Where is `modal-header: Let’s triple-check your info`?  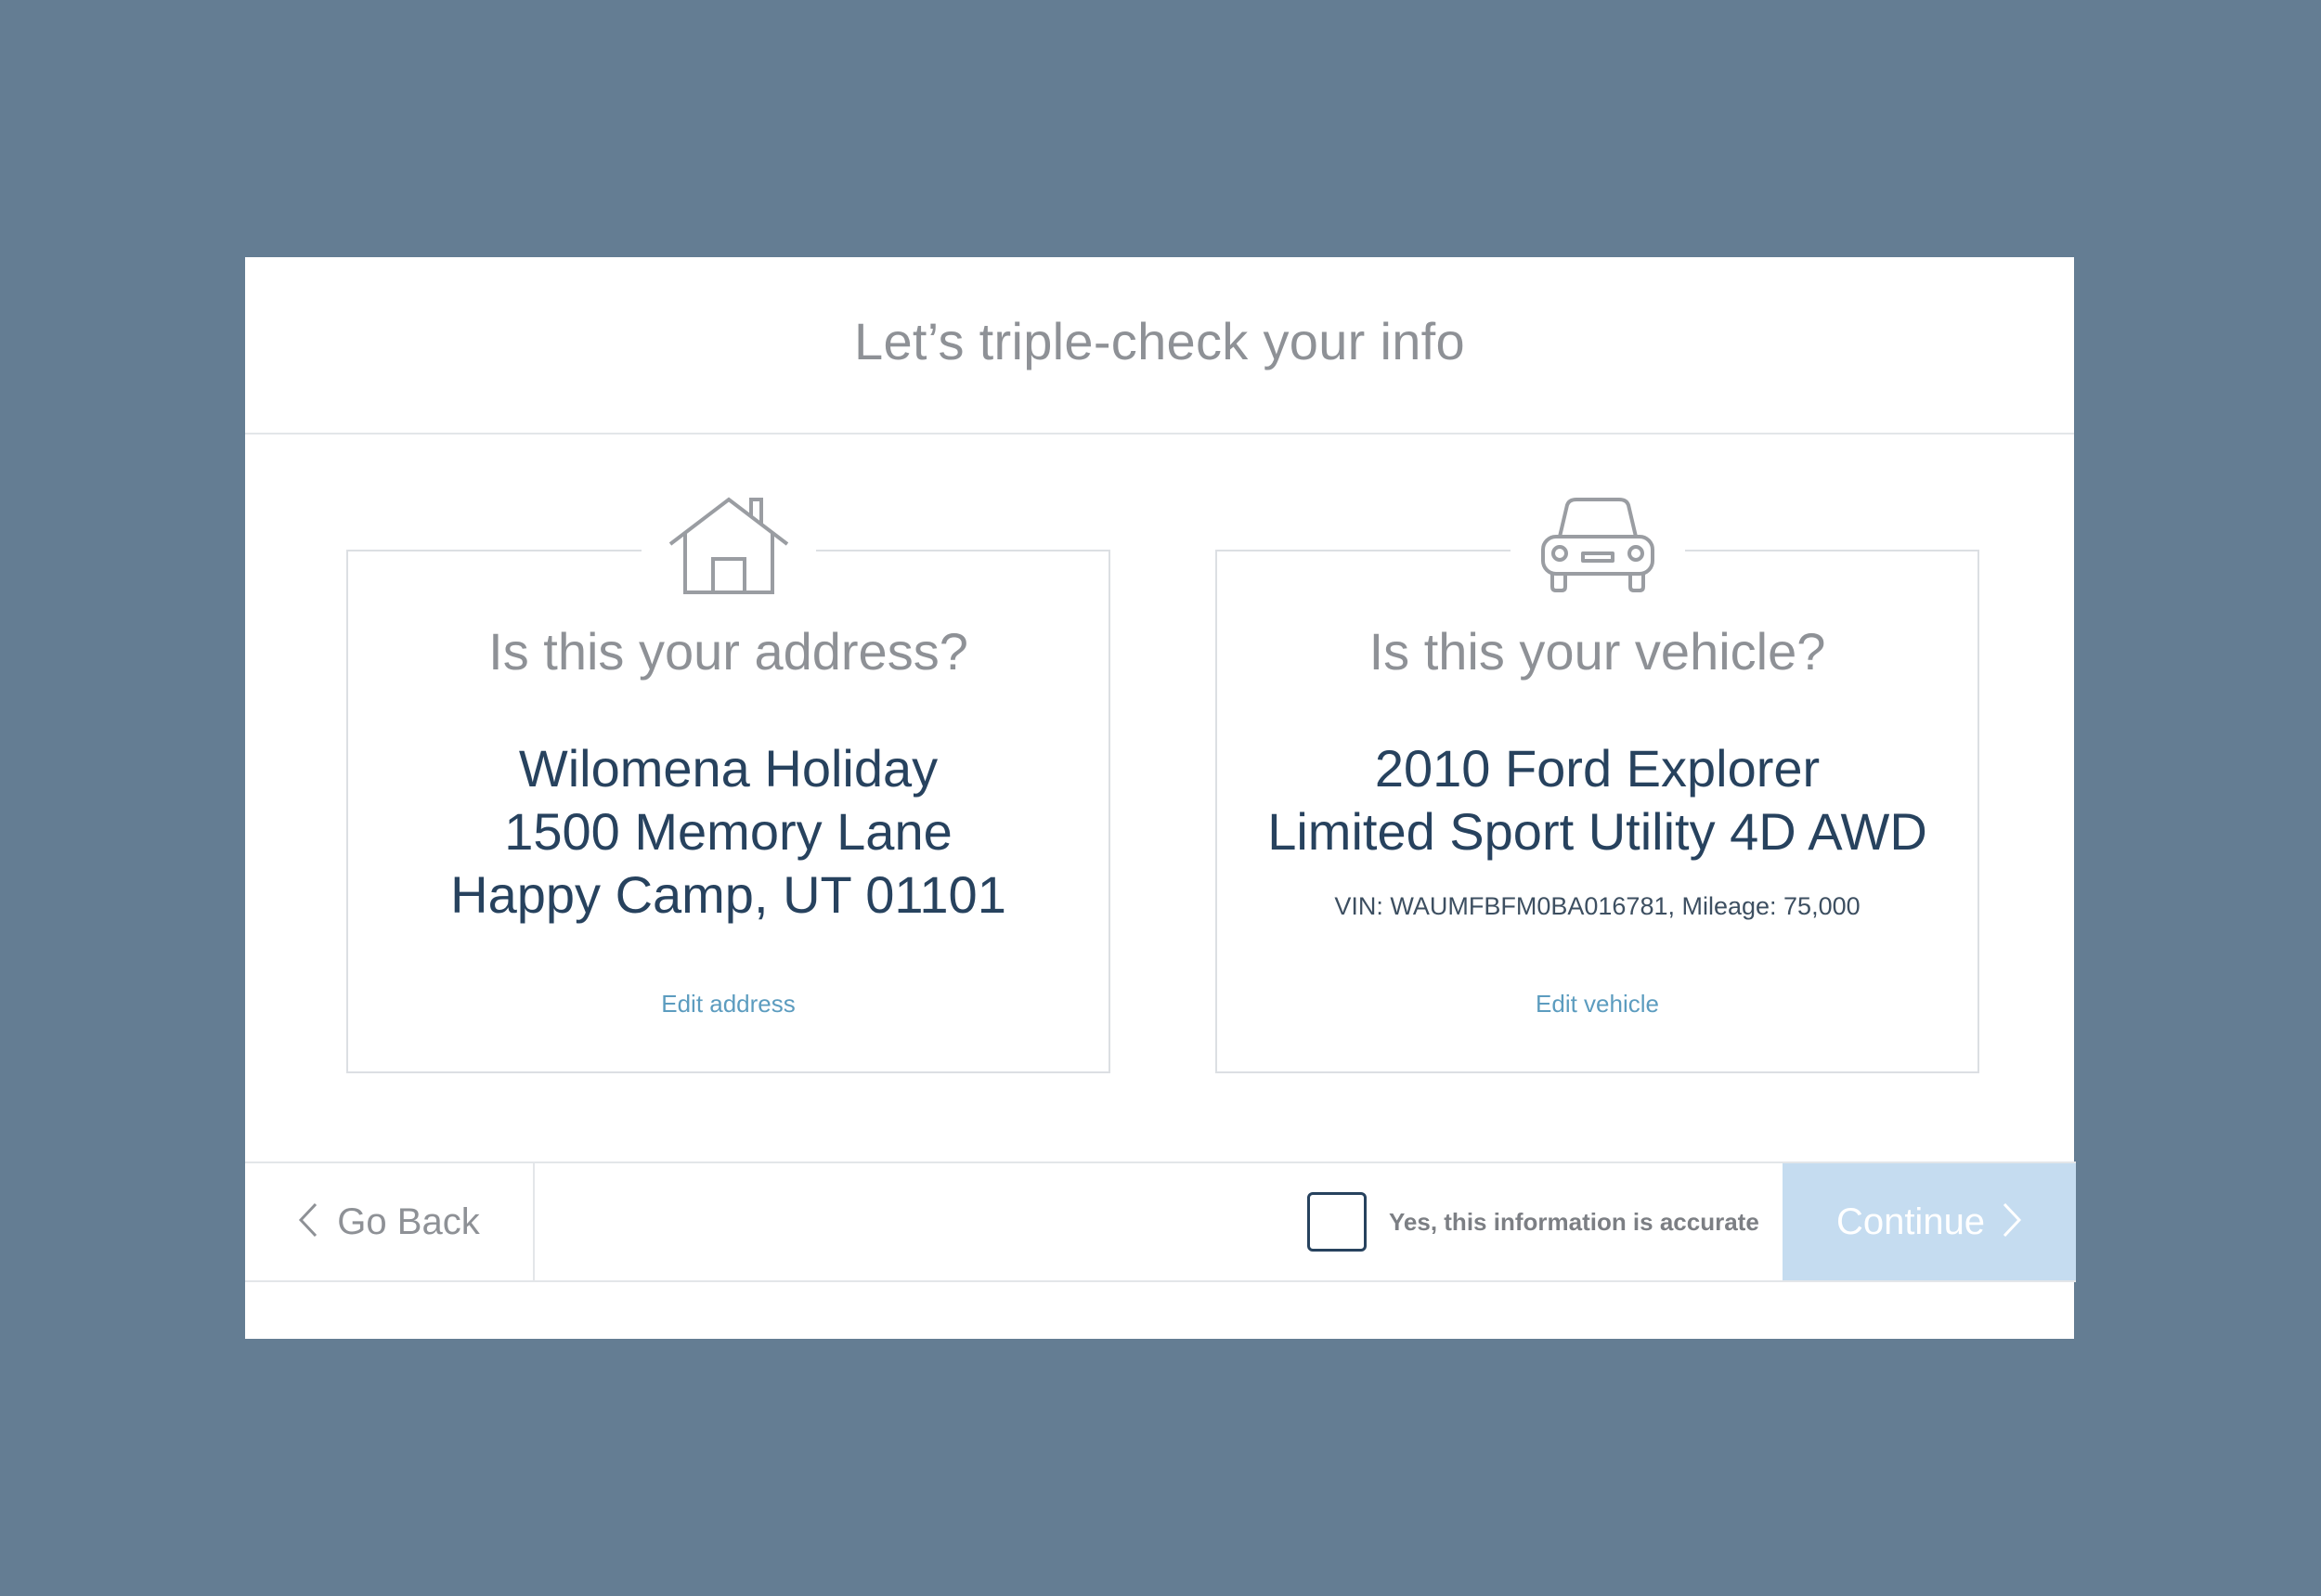 modal-header: Let’s triple-check your info is located at coordinates (1160, 346).